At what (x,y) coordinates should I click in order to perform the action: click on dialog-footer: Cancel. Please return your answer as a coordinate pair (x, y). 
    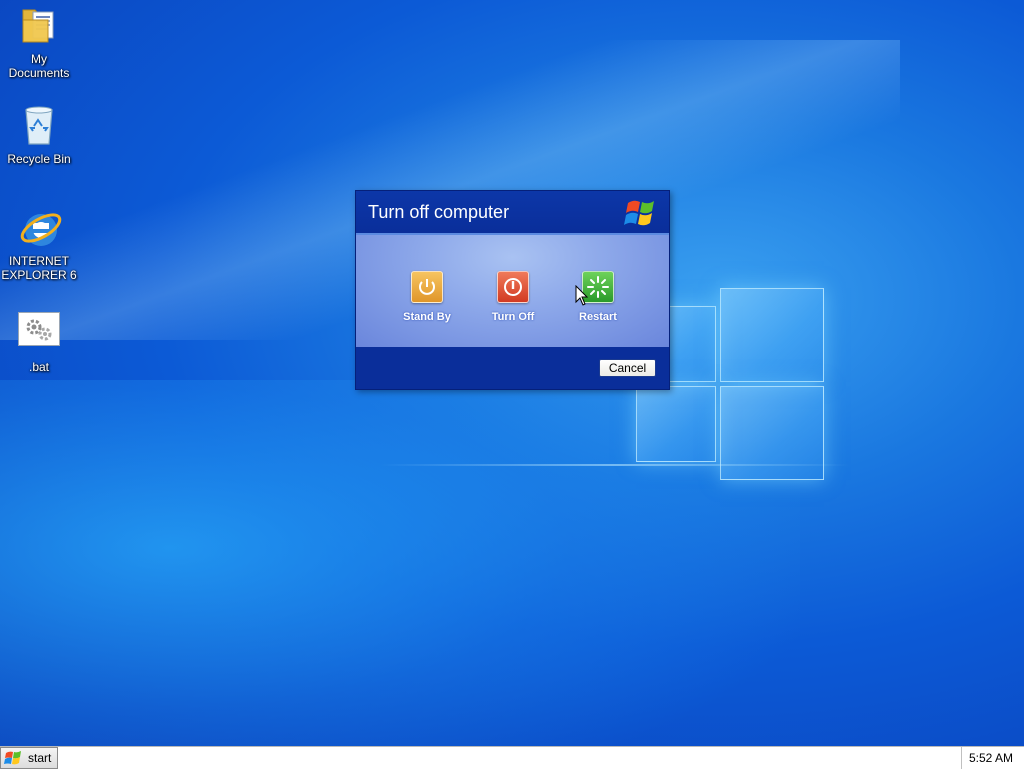
    Looking at the image, I should click on (512, 368).